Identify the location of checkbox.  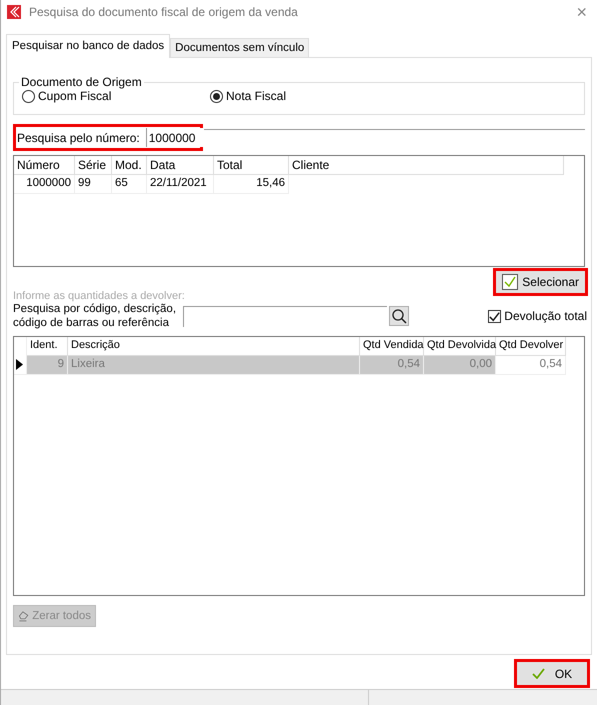
(495, 316).